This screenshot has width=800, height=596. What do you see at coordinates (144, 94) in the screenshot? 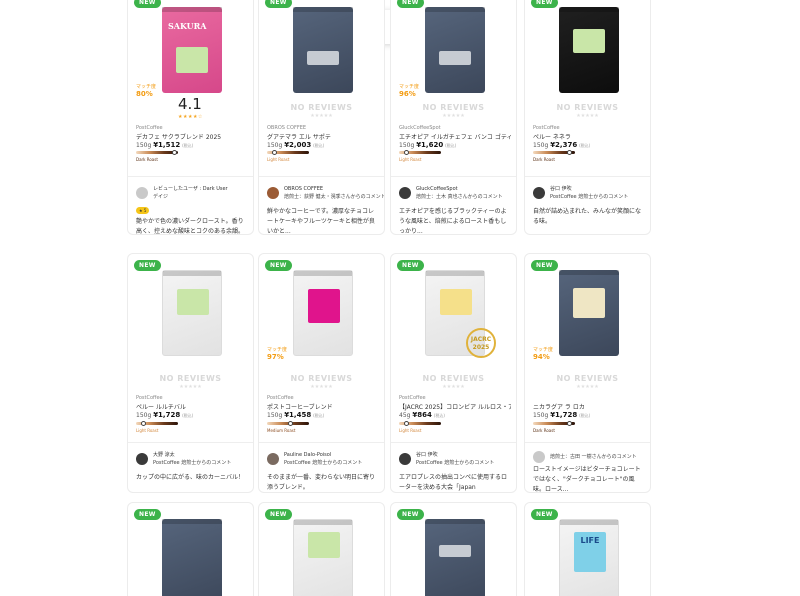
I see `match-percent: 80%` at bounding box center [144, 94].